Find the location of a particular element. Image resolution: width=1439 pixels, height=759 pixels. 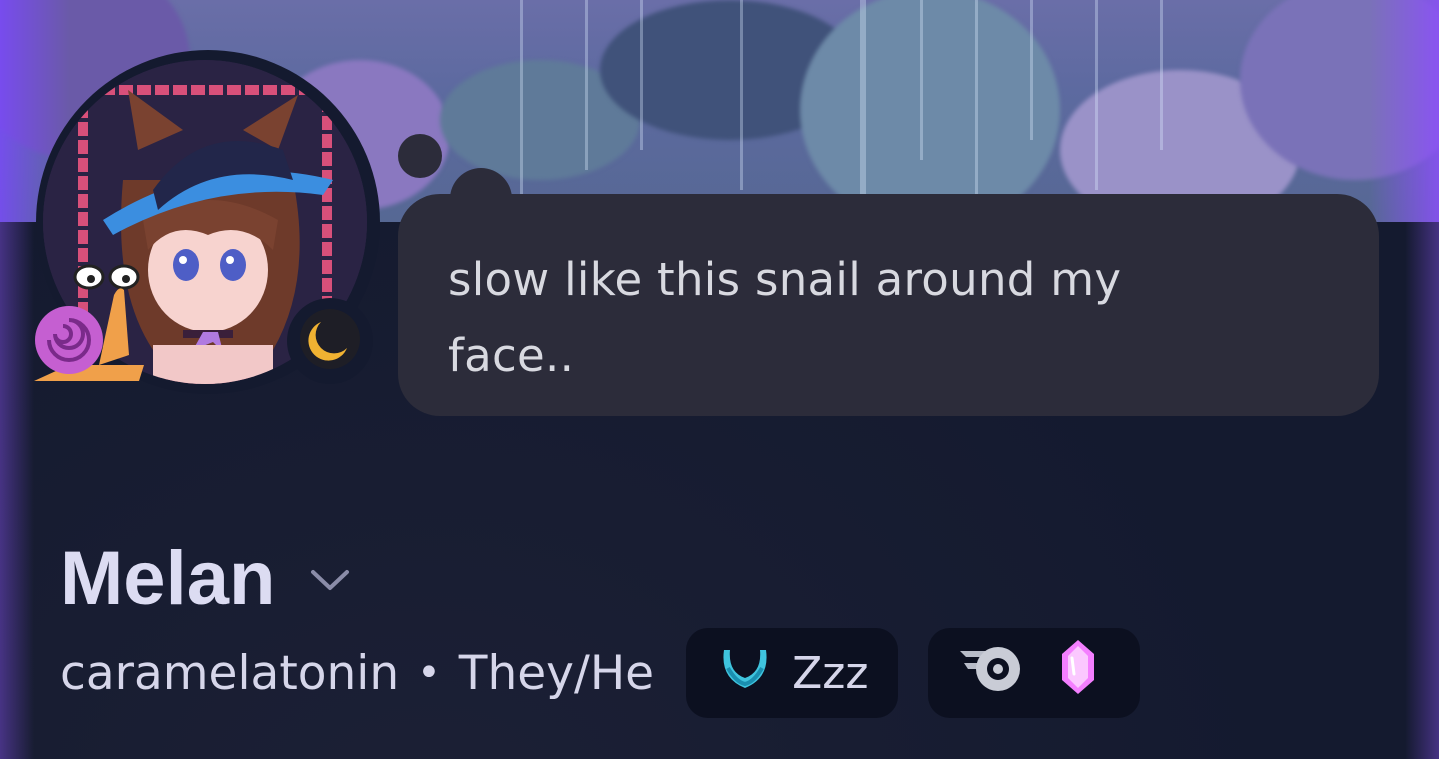

nitro-gem-icon is located at coordinates (1078, 673).